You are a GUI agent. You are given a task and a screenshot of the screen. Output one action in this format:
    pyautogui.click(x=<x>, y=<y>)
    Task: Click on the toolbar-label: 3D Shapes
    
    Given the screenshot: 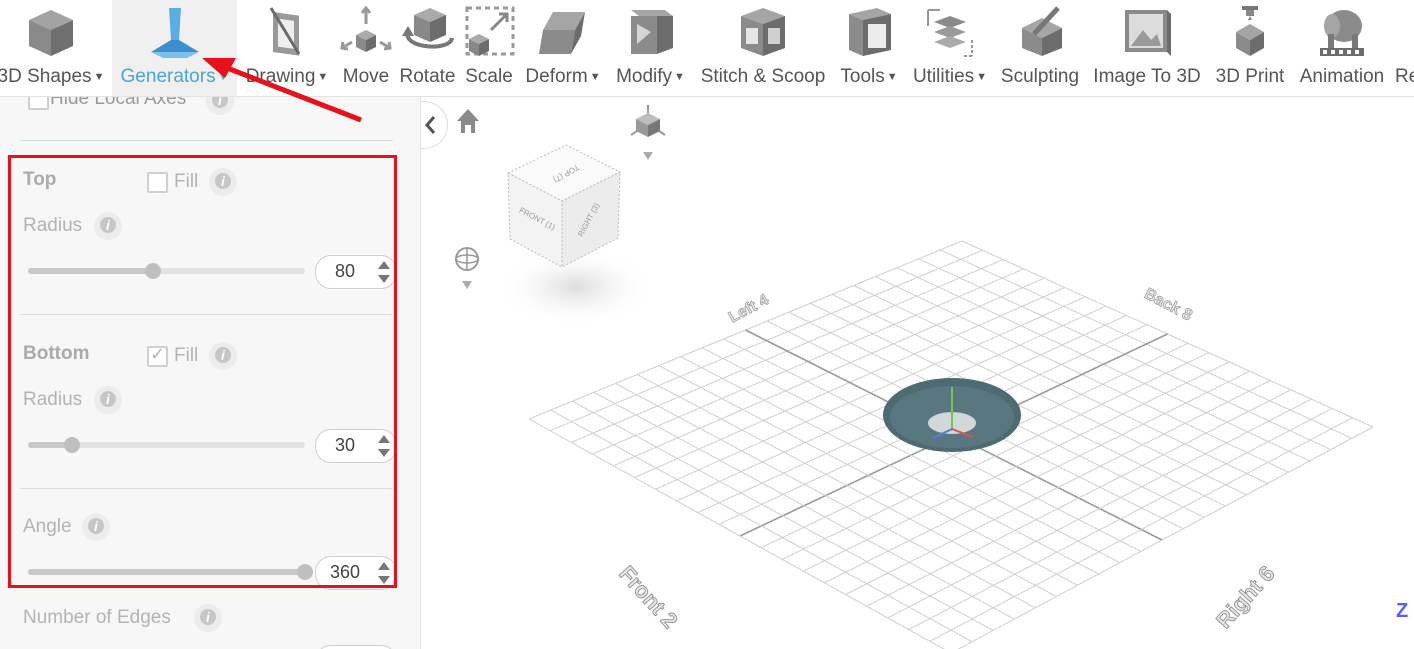 What is the action you would take?
    pyautogui.click(x=46, y=76)
    